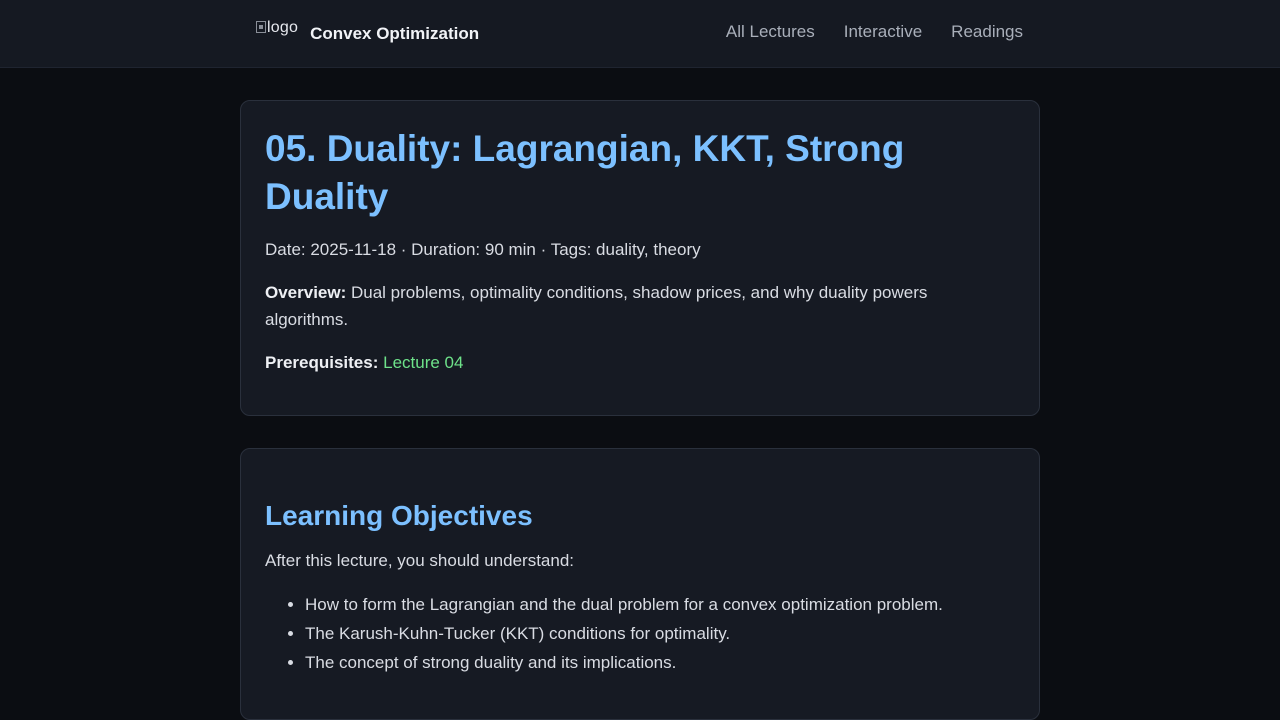  I want to click on overview-label: Overview:, so click(306, 292).